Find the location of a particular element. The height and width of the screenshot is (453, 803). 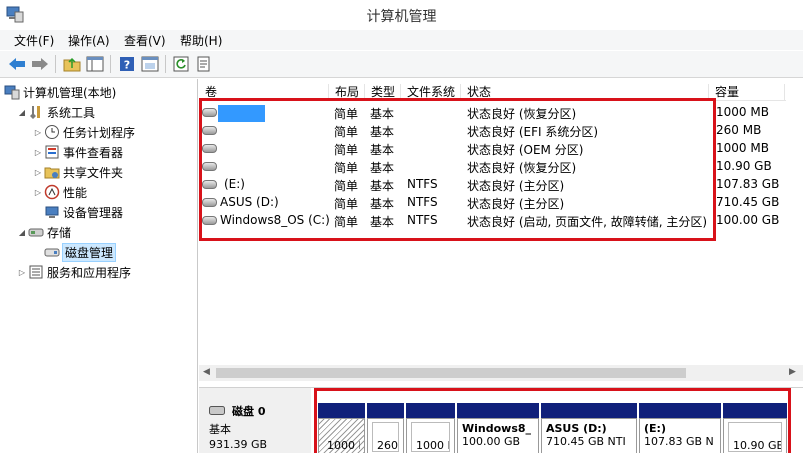

properties-icon is located at coordinates (150, 64).